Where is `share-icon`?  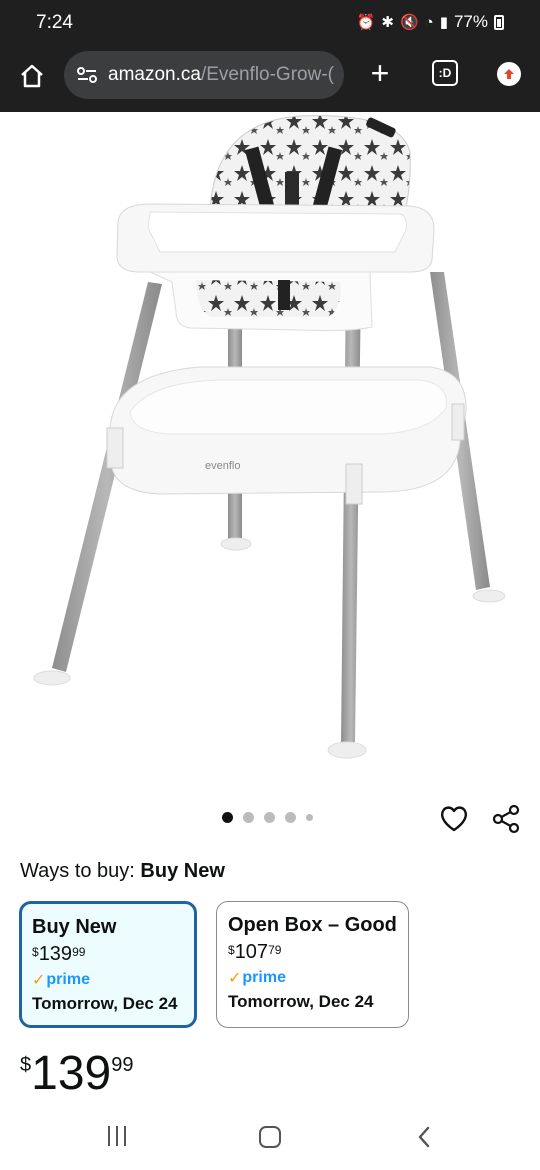 share-icon is located at coordinates (506, 819).